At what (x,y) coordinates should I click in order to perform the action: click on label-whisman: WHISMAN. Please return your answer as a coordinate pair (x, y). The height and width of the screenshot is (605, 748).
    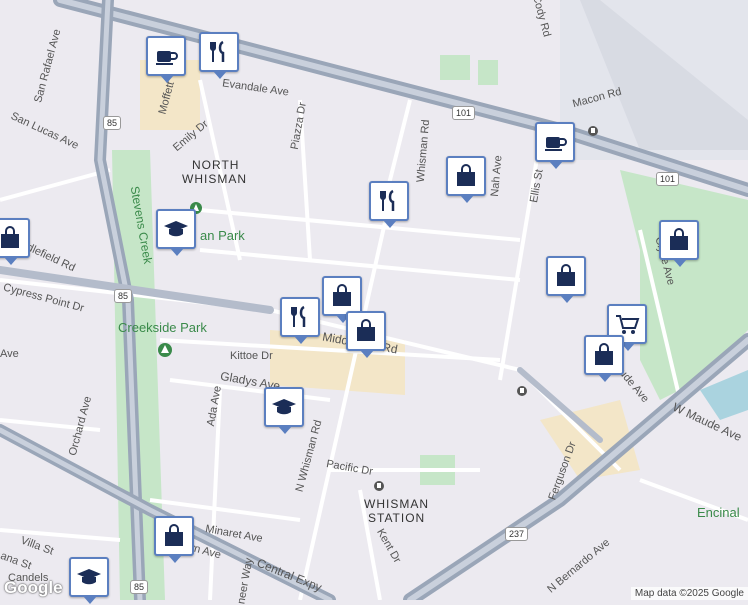
    Looking at the image, I should click on (214, 179).